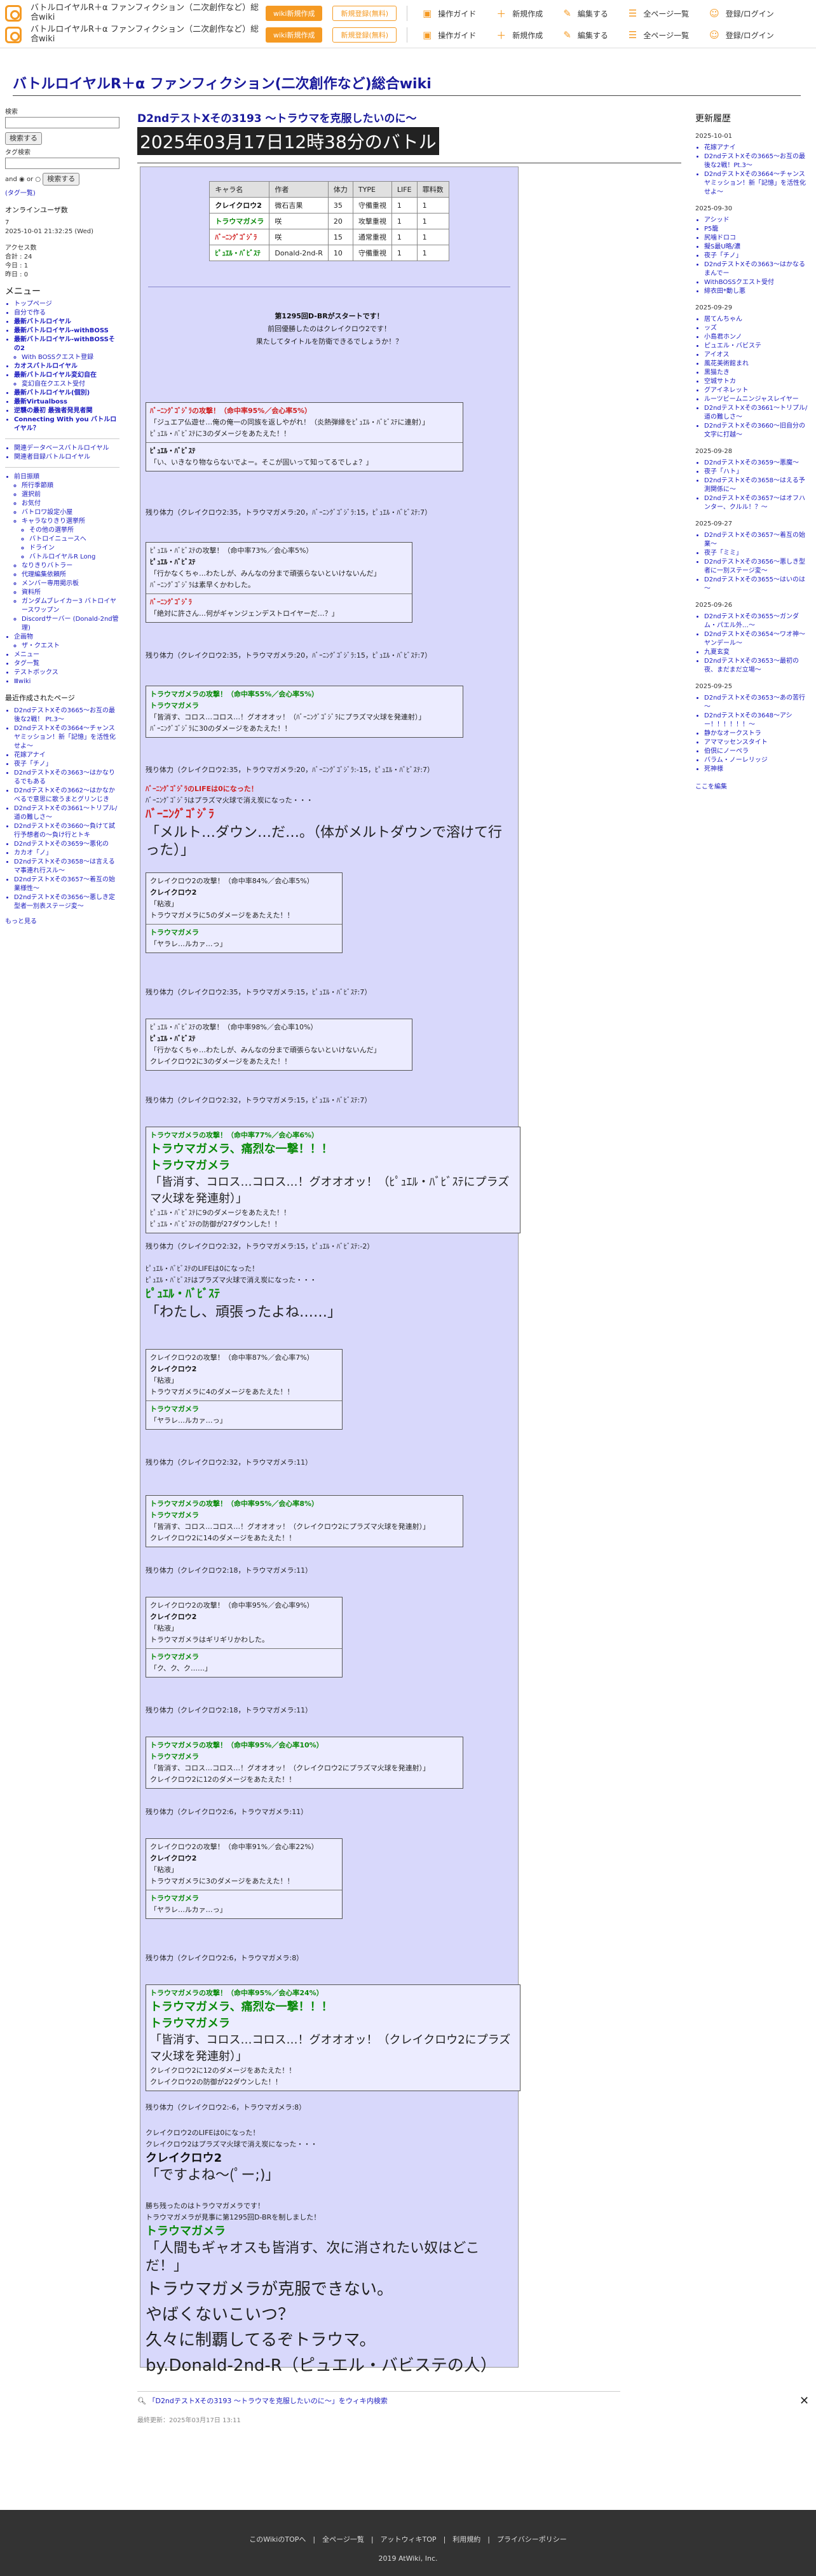 The image size is (816, 2576). I want to click on and-radio: ◉, so click(22, 179).